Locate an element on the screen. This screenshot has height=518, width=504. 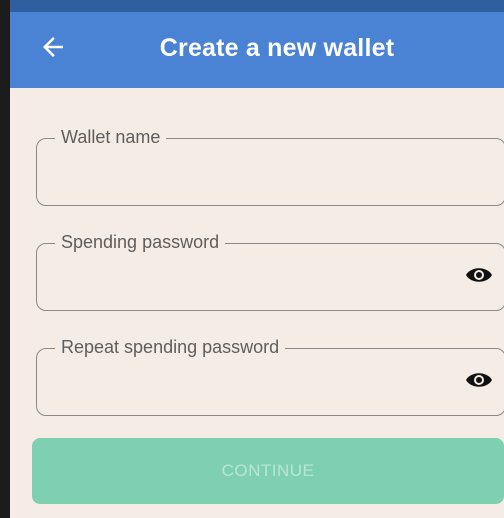
wallet-name-field: Wallet name is located at coordinates (270, 166).